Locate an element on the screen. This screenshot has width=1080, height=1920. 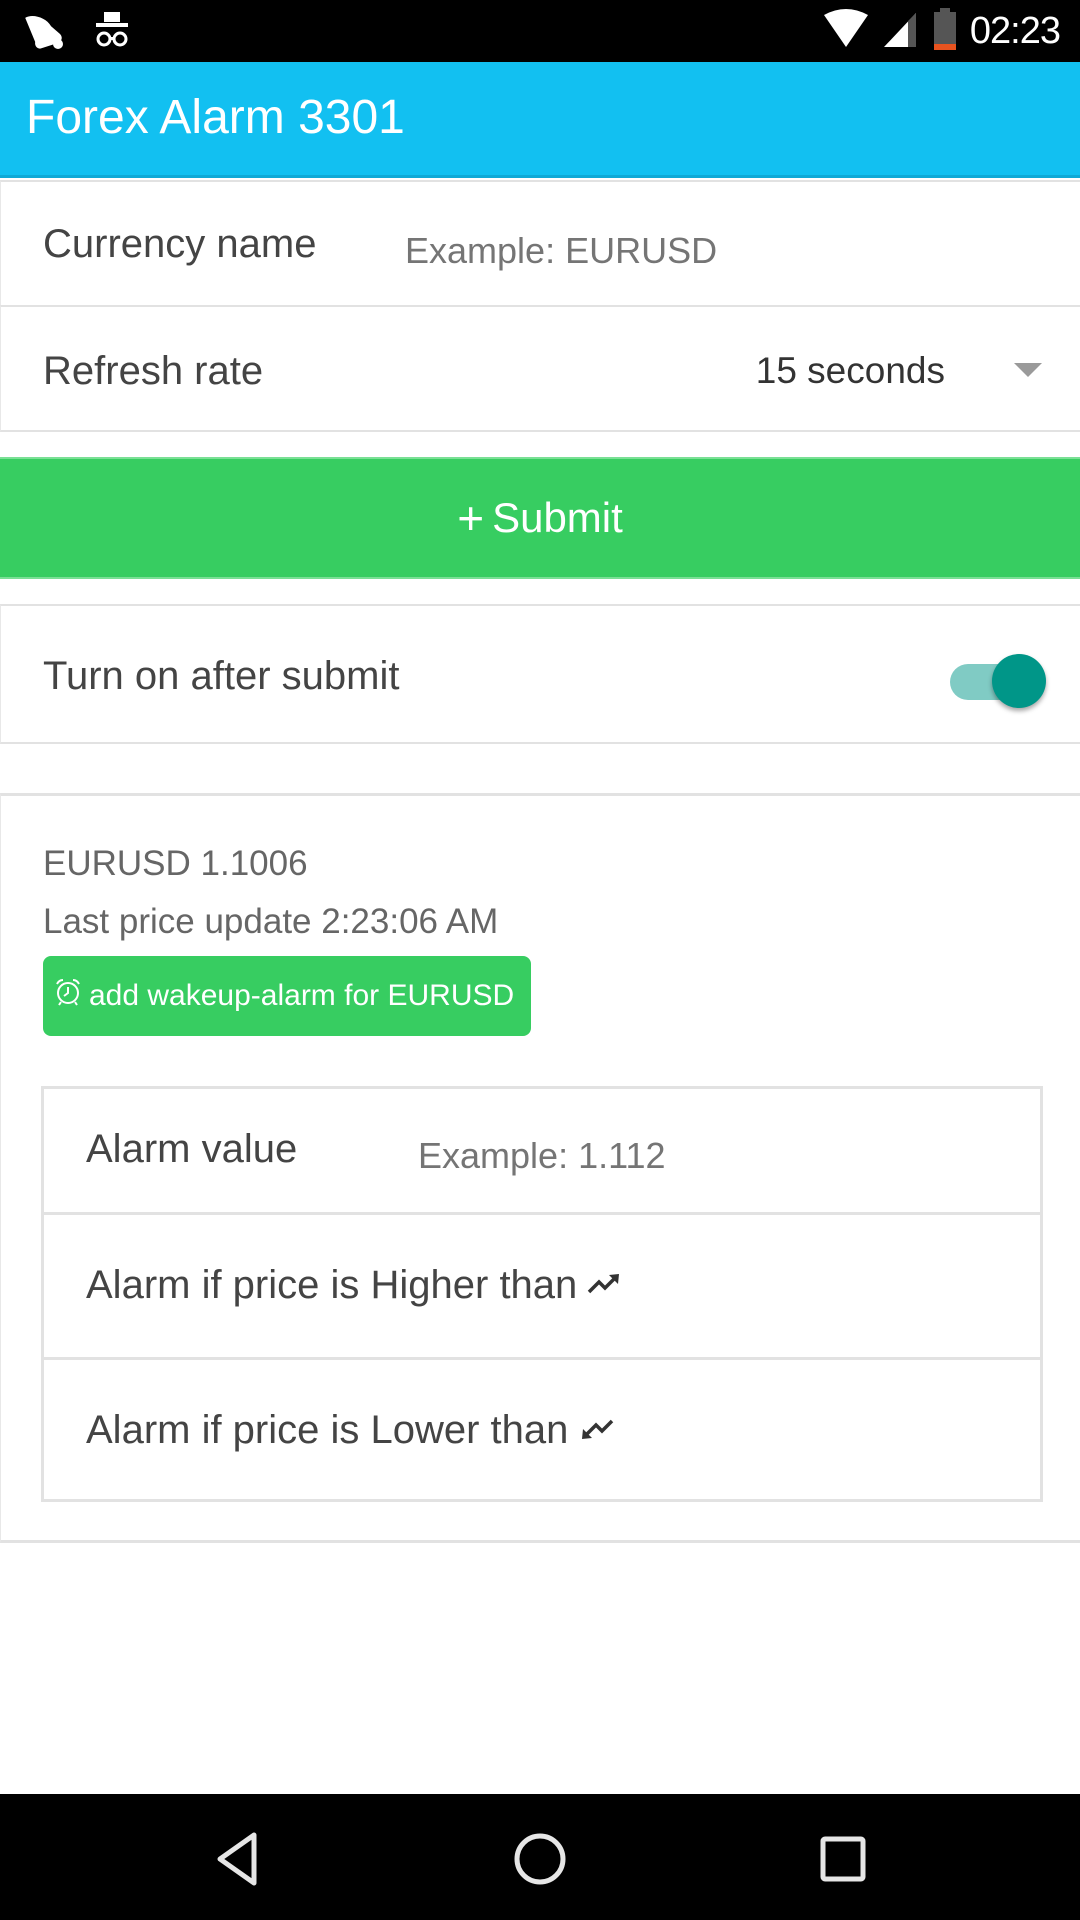
turn-on-after-submit-toggle is located at coordinates (998, 682).